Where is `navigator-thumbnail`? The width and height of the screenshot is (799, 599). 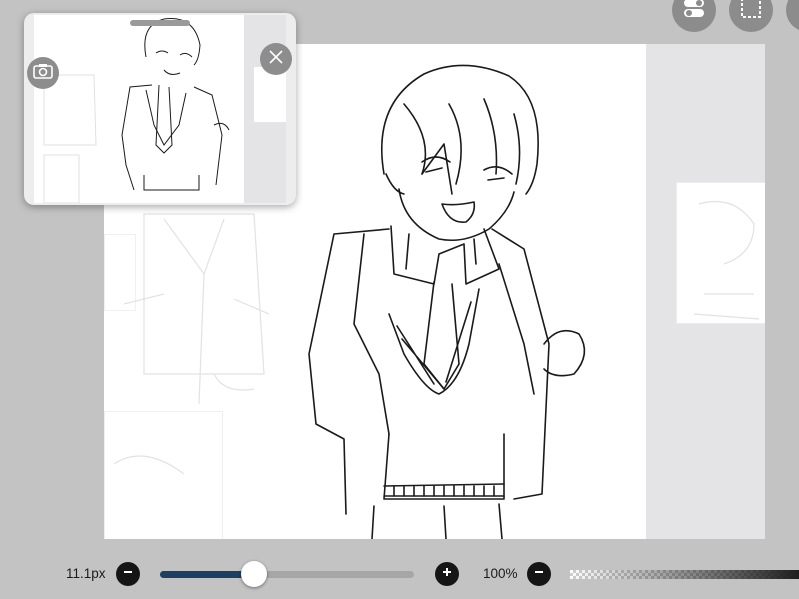 navigator-thumbnail is located at coordinates (160, 109).